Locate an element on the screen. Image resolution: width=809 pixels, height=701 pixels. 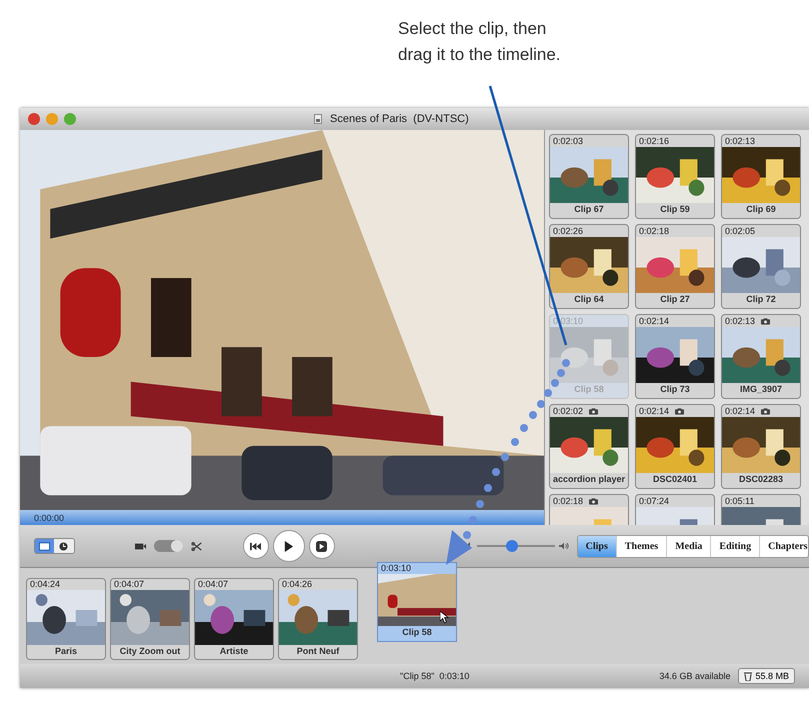
clock-icon is located at coordinates (64, 546).